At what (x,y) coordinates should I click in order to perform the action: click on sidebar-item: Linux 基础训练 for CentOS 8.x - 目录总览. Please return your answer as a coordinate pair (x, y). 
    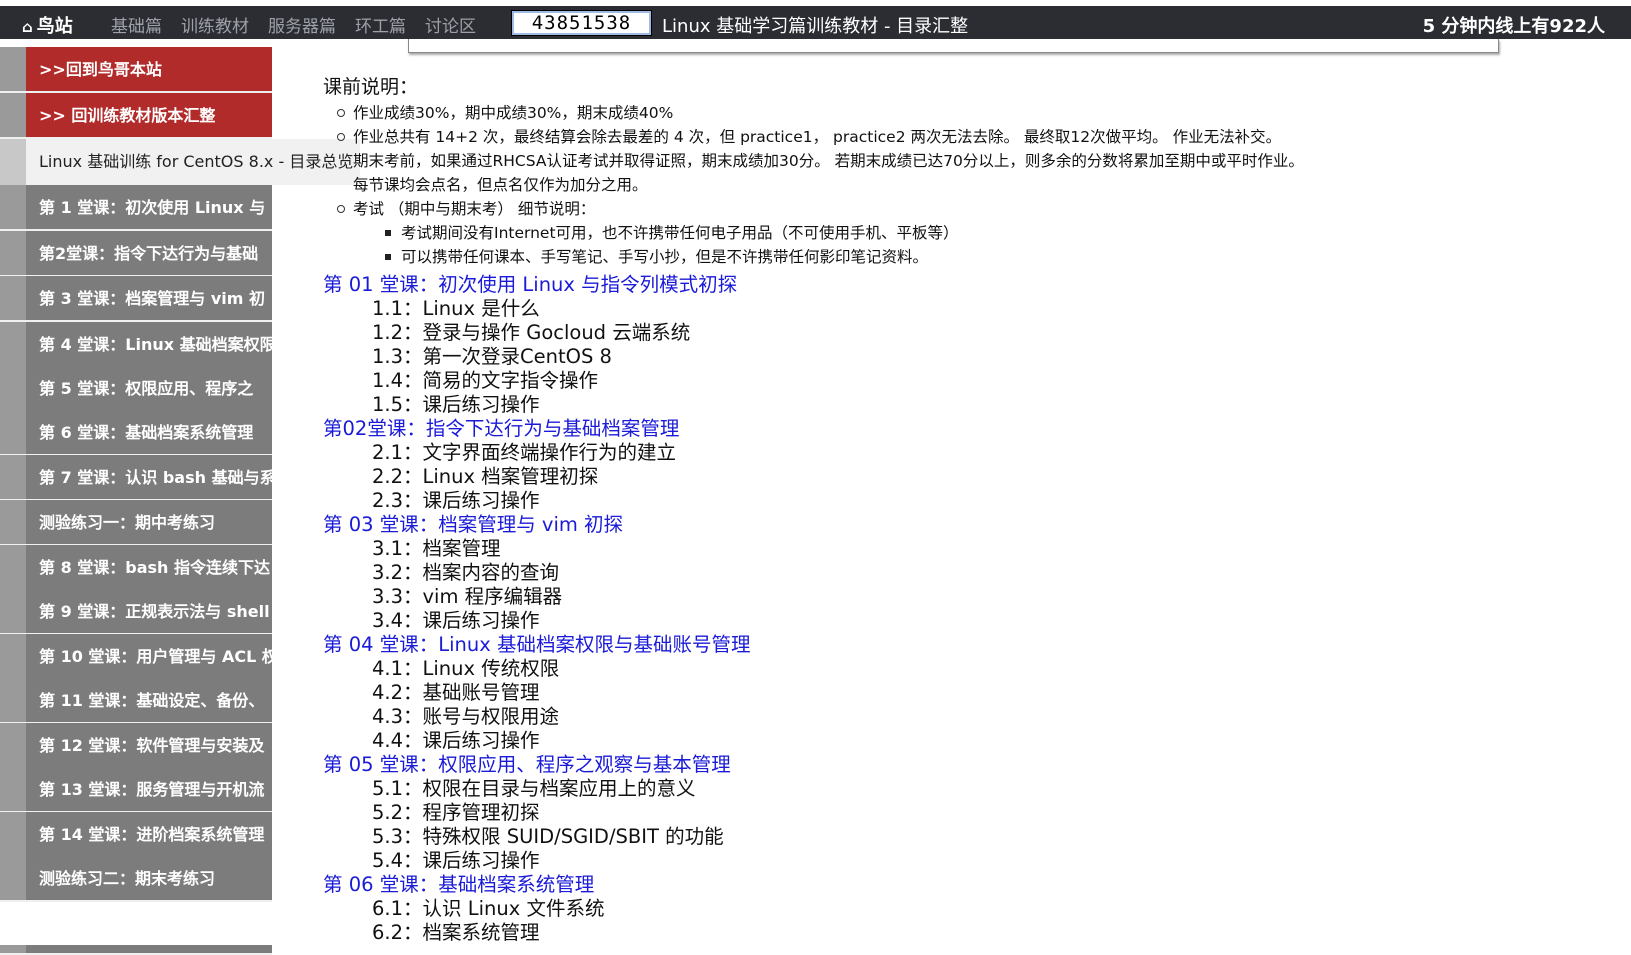
    Looking at the image, I should click on (180, 162).